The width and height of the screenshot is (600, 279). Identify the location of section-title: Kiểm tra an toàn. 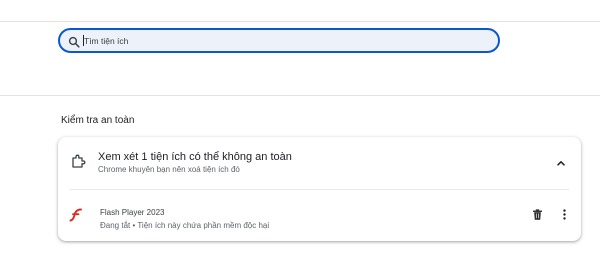
(98, 120).